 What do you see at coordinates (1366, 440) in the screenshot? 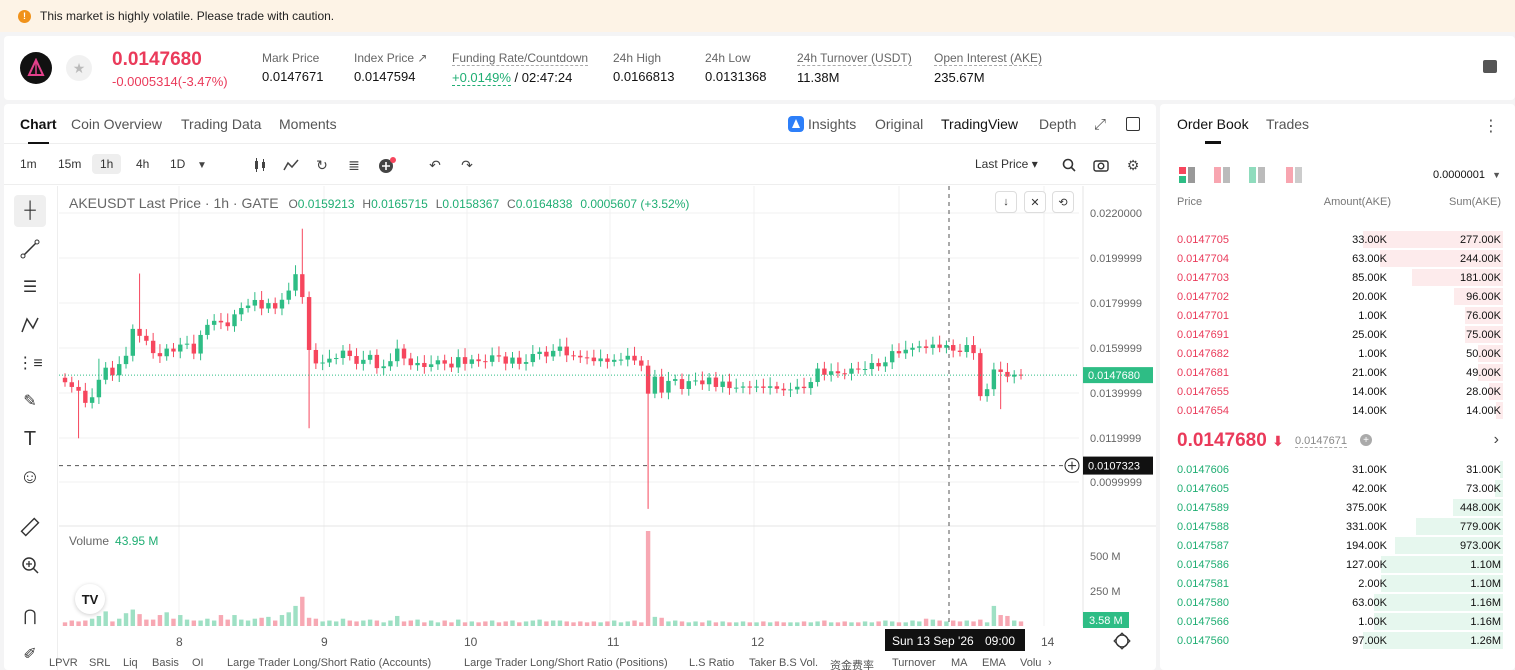
I see `mark-info-icon: +` at bounding box center [1366, 440].